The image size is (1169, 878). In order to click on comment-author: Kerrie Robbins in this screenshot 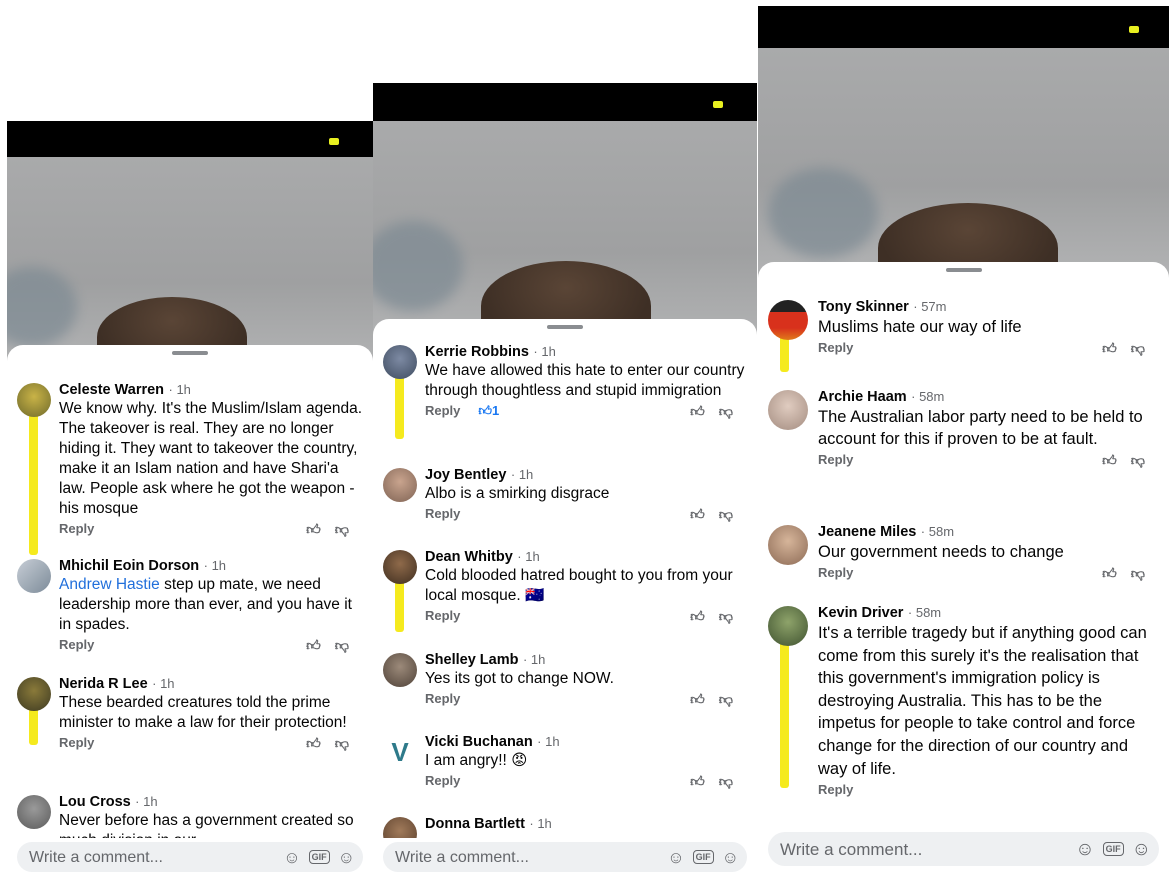, I will do `click(477, 352)`.